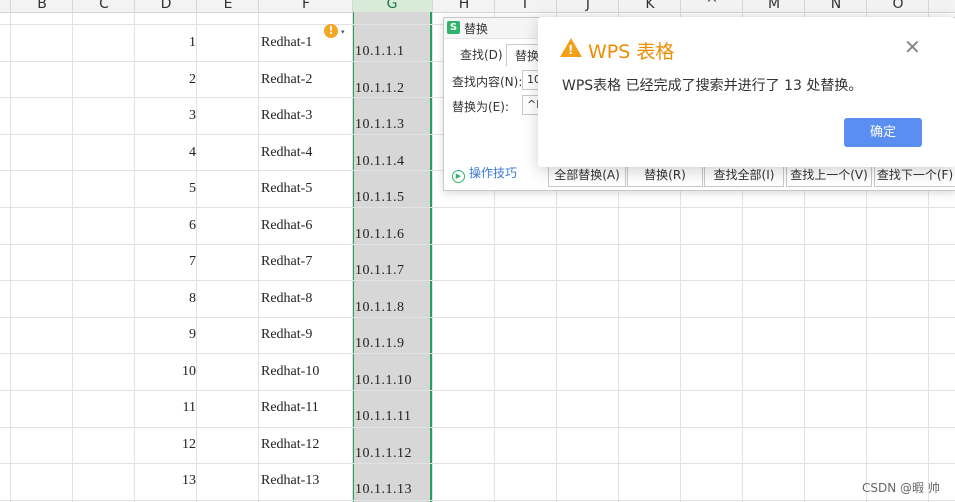 The height and width of the screenshot is (502, 955). I want to click on dropdown-arrow-icon: ▾, so click(343, 32).